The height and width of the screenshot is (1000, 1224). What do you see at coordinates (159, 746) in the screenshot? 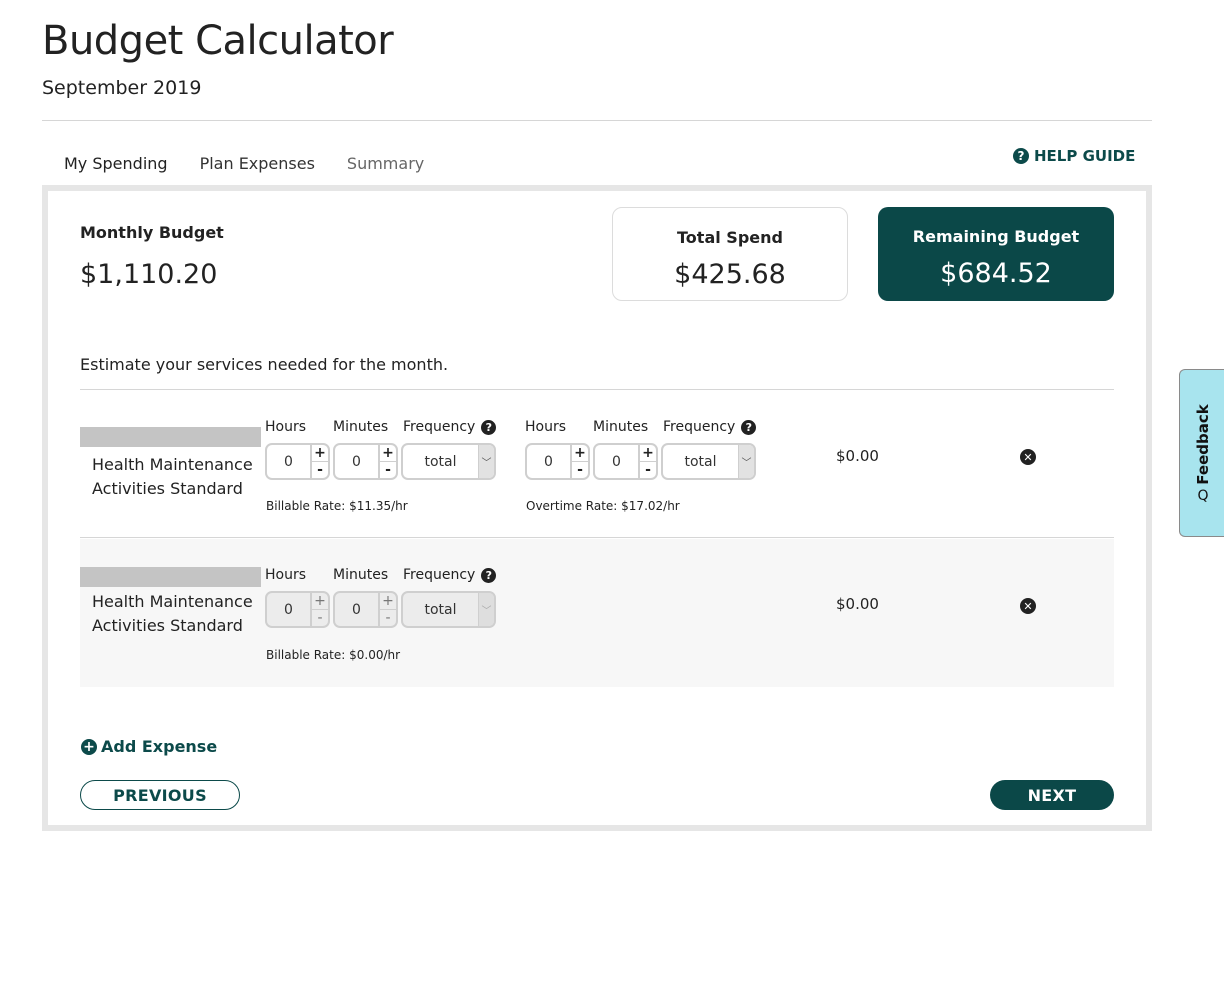
I see `add-expense-label: Add Expense` at bounding box center [159, 746].